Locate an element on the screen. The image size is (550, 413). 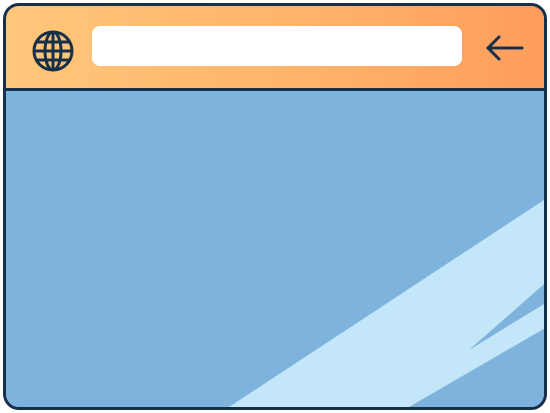
back-button is located at coordinates (504, 48).